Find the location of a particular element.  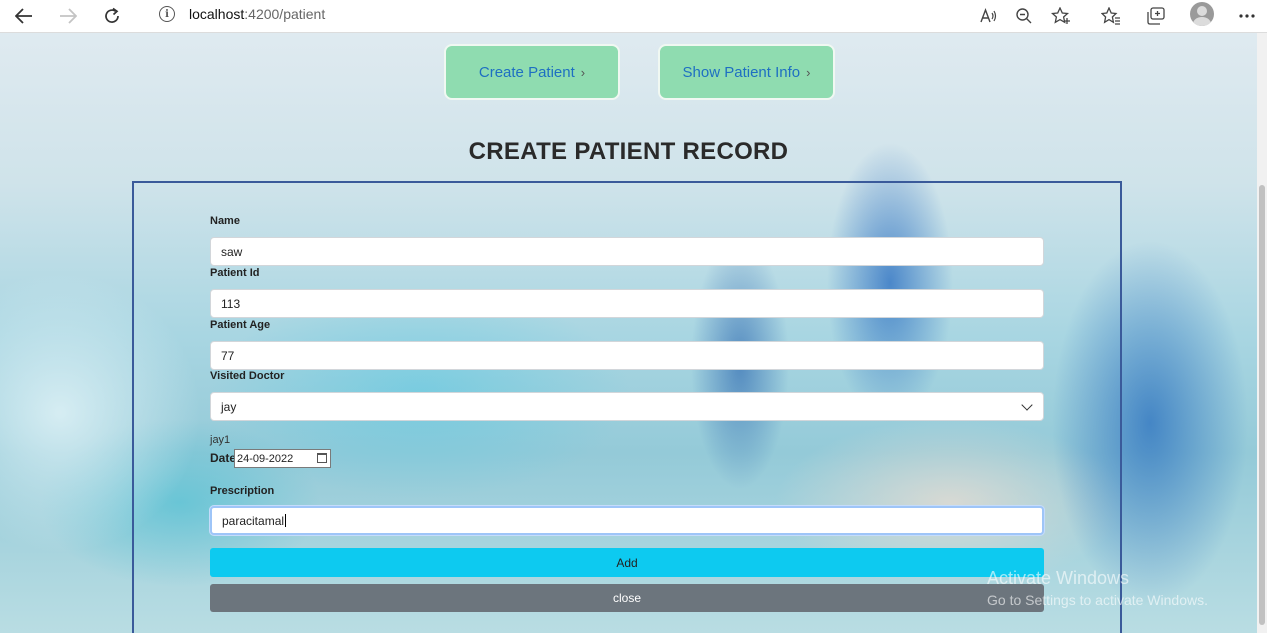

collections-icon is located at coordinates (1156, 16).